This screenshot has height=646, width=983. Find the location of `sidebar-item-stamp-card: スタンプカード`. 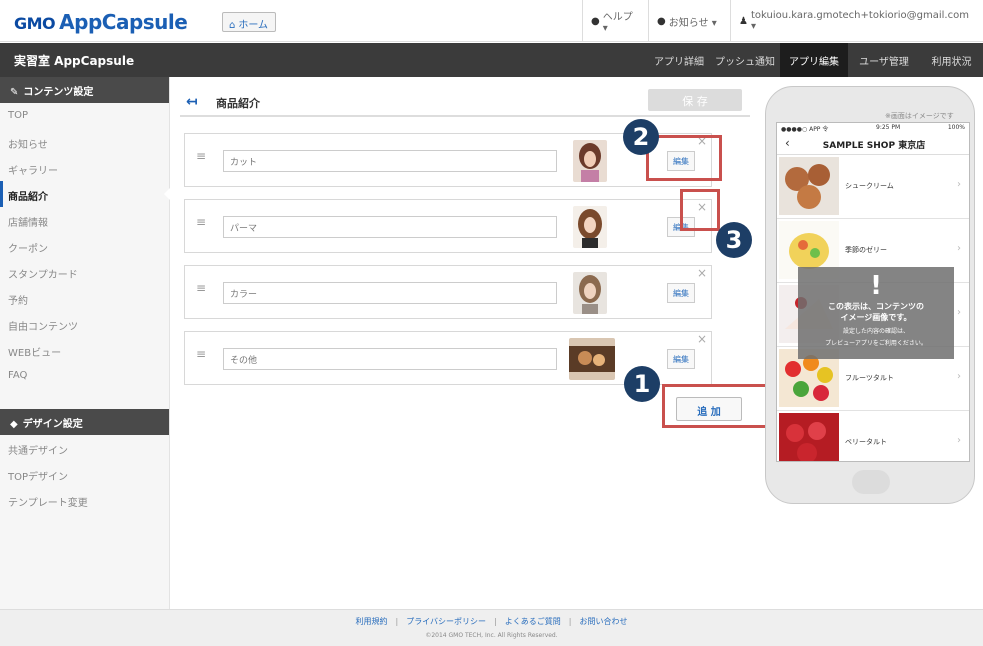

sidebar-item-stamp-card: スタンプカード is located at coordinates (84, 272).